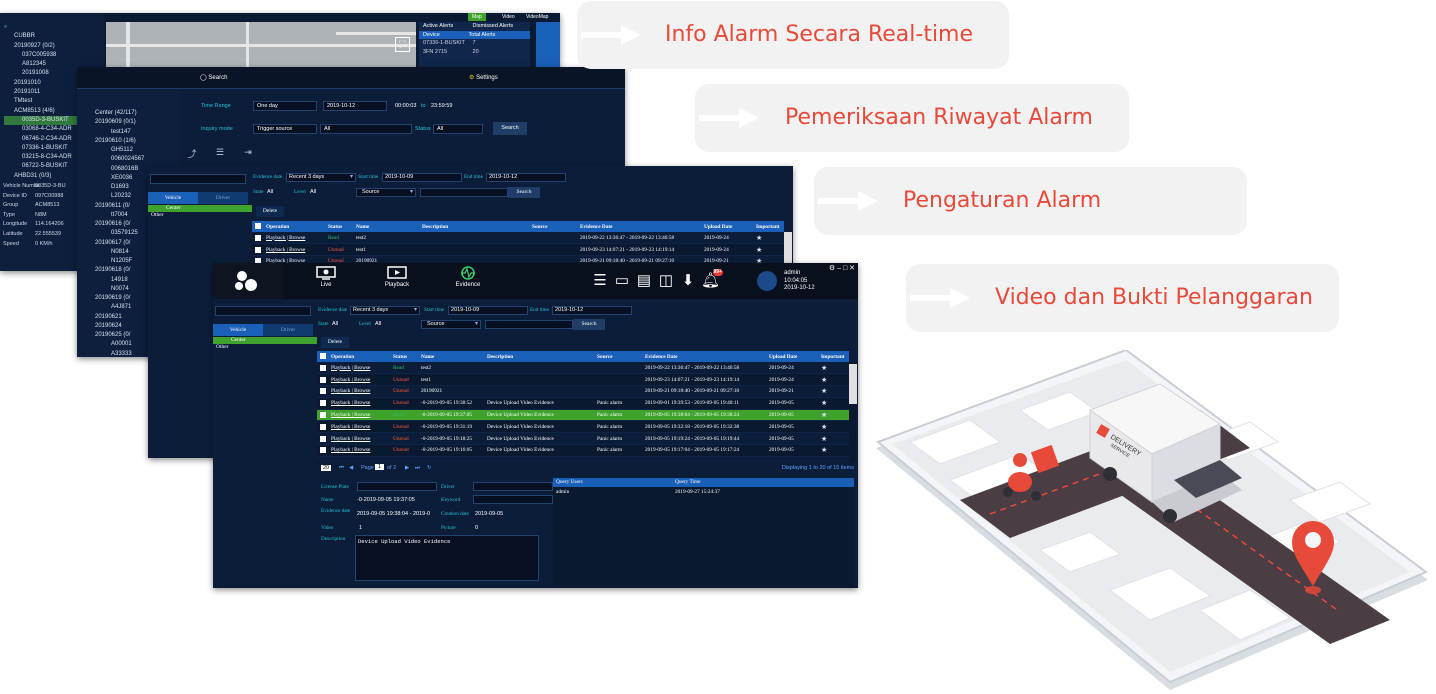 The image size is (1436, 694). What do you see at coordinates (845, 268) in the screenshot?
I see `maximize-icon: □` at bounding box center [845, 268].